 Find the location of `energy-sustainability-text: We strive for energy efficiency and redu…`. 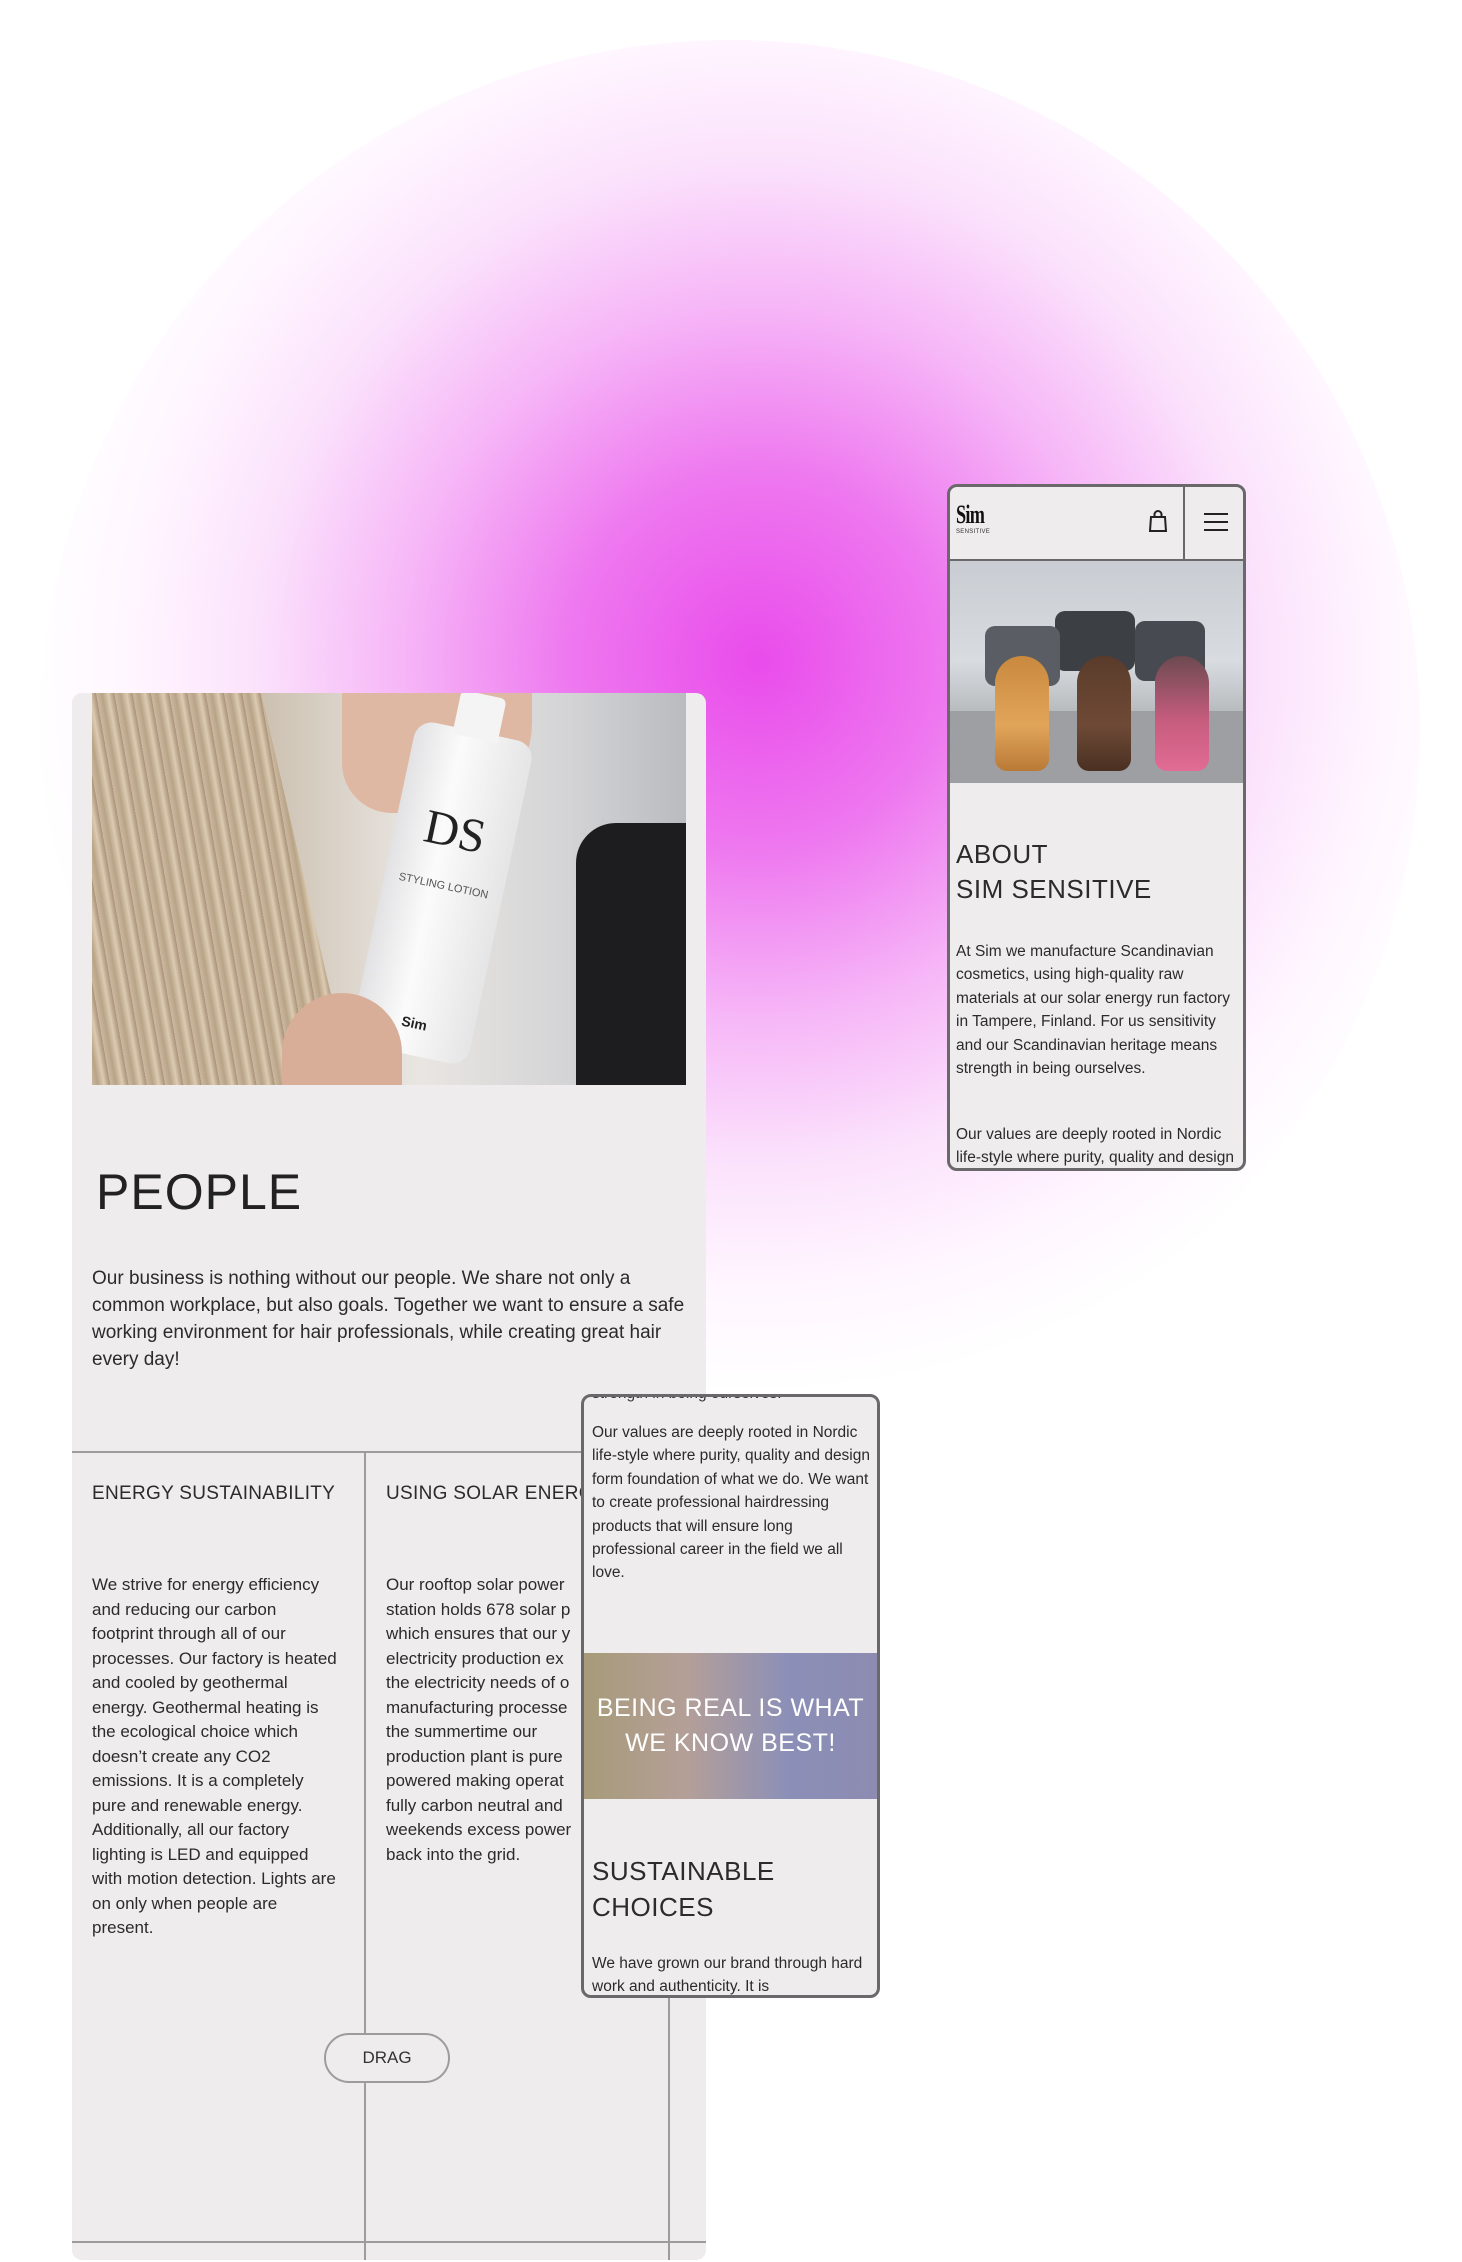

energy-sustainability-text: We strive for energy efficiency and redu… is located at coordinates (214, 1756).